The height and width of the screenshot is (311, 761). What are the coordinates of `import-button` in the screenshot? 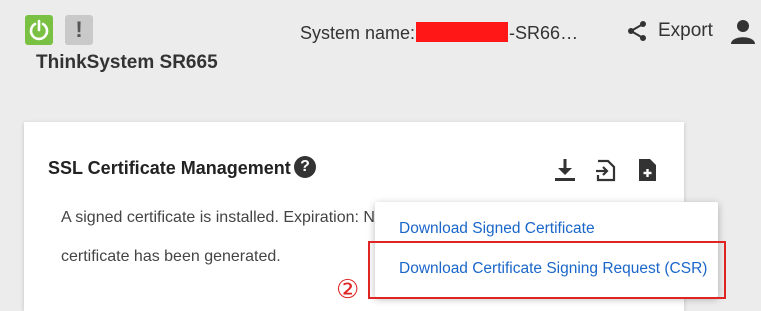 It's located at (606, 172).